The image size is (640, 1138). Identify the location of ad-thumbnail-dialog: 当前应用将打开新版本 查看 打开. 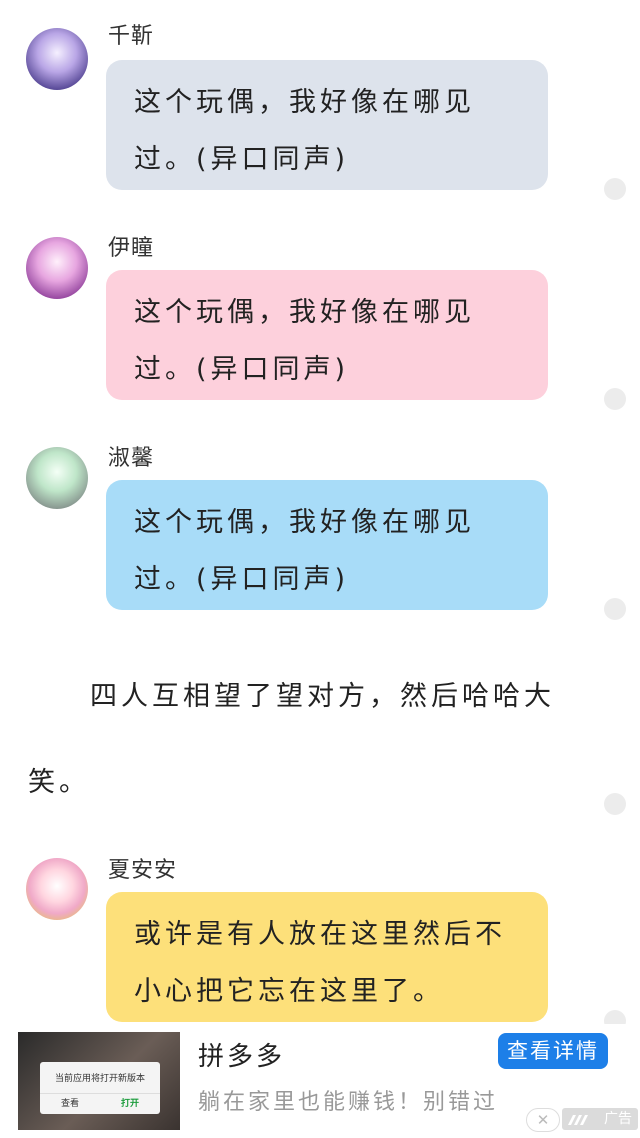
(100, 1088).